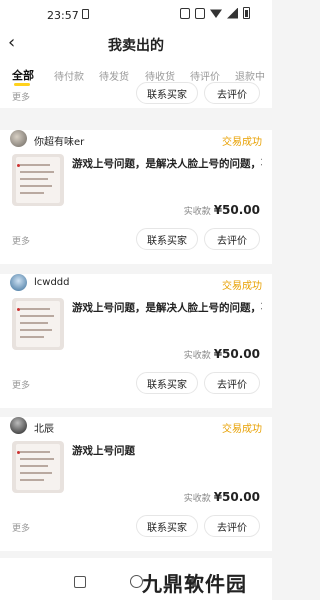  I want to click on previous-order-actions: 更多 联系买家 去评价, so click(136, 95).